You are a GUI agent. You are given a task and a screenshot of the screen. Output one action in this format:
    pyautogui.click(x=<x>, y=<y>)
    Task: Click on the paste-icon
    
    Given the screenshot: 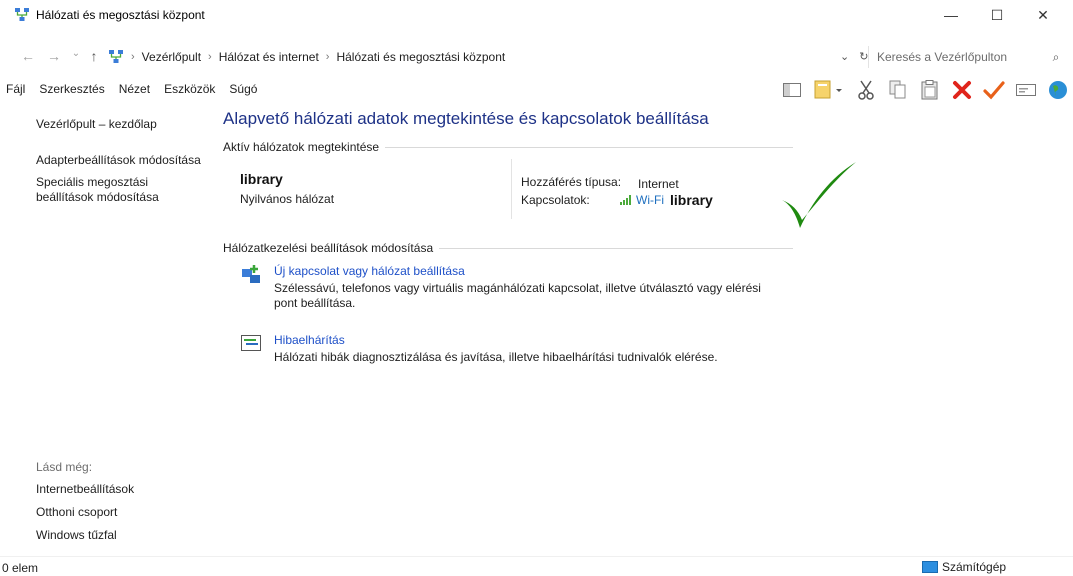 What is the action you would take?
    pyautogui.click(x=930, y=90)
    